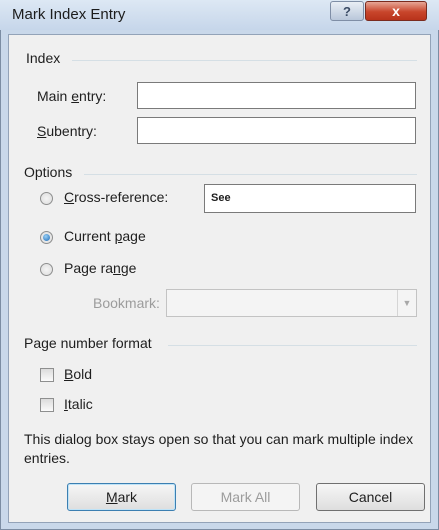 This screenshot has height=530, width=439. I want to click on main-entry-input, so click(276, 95).